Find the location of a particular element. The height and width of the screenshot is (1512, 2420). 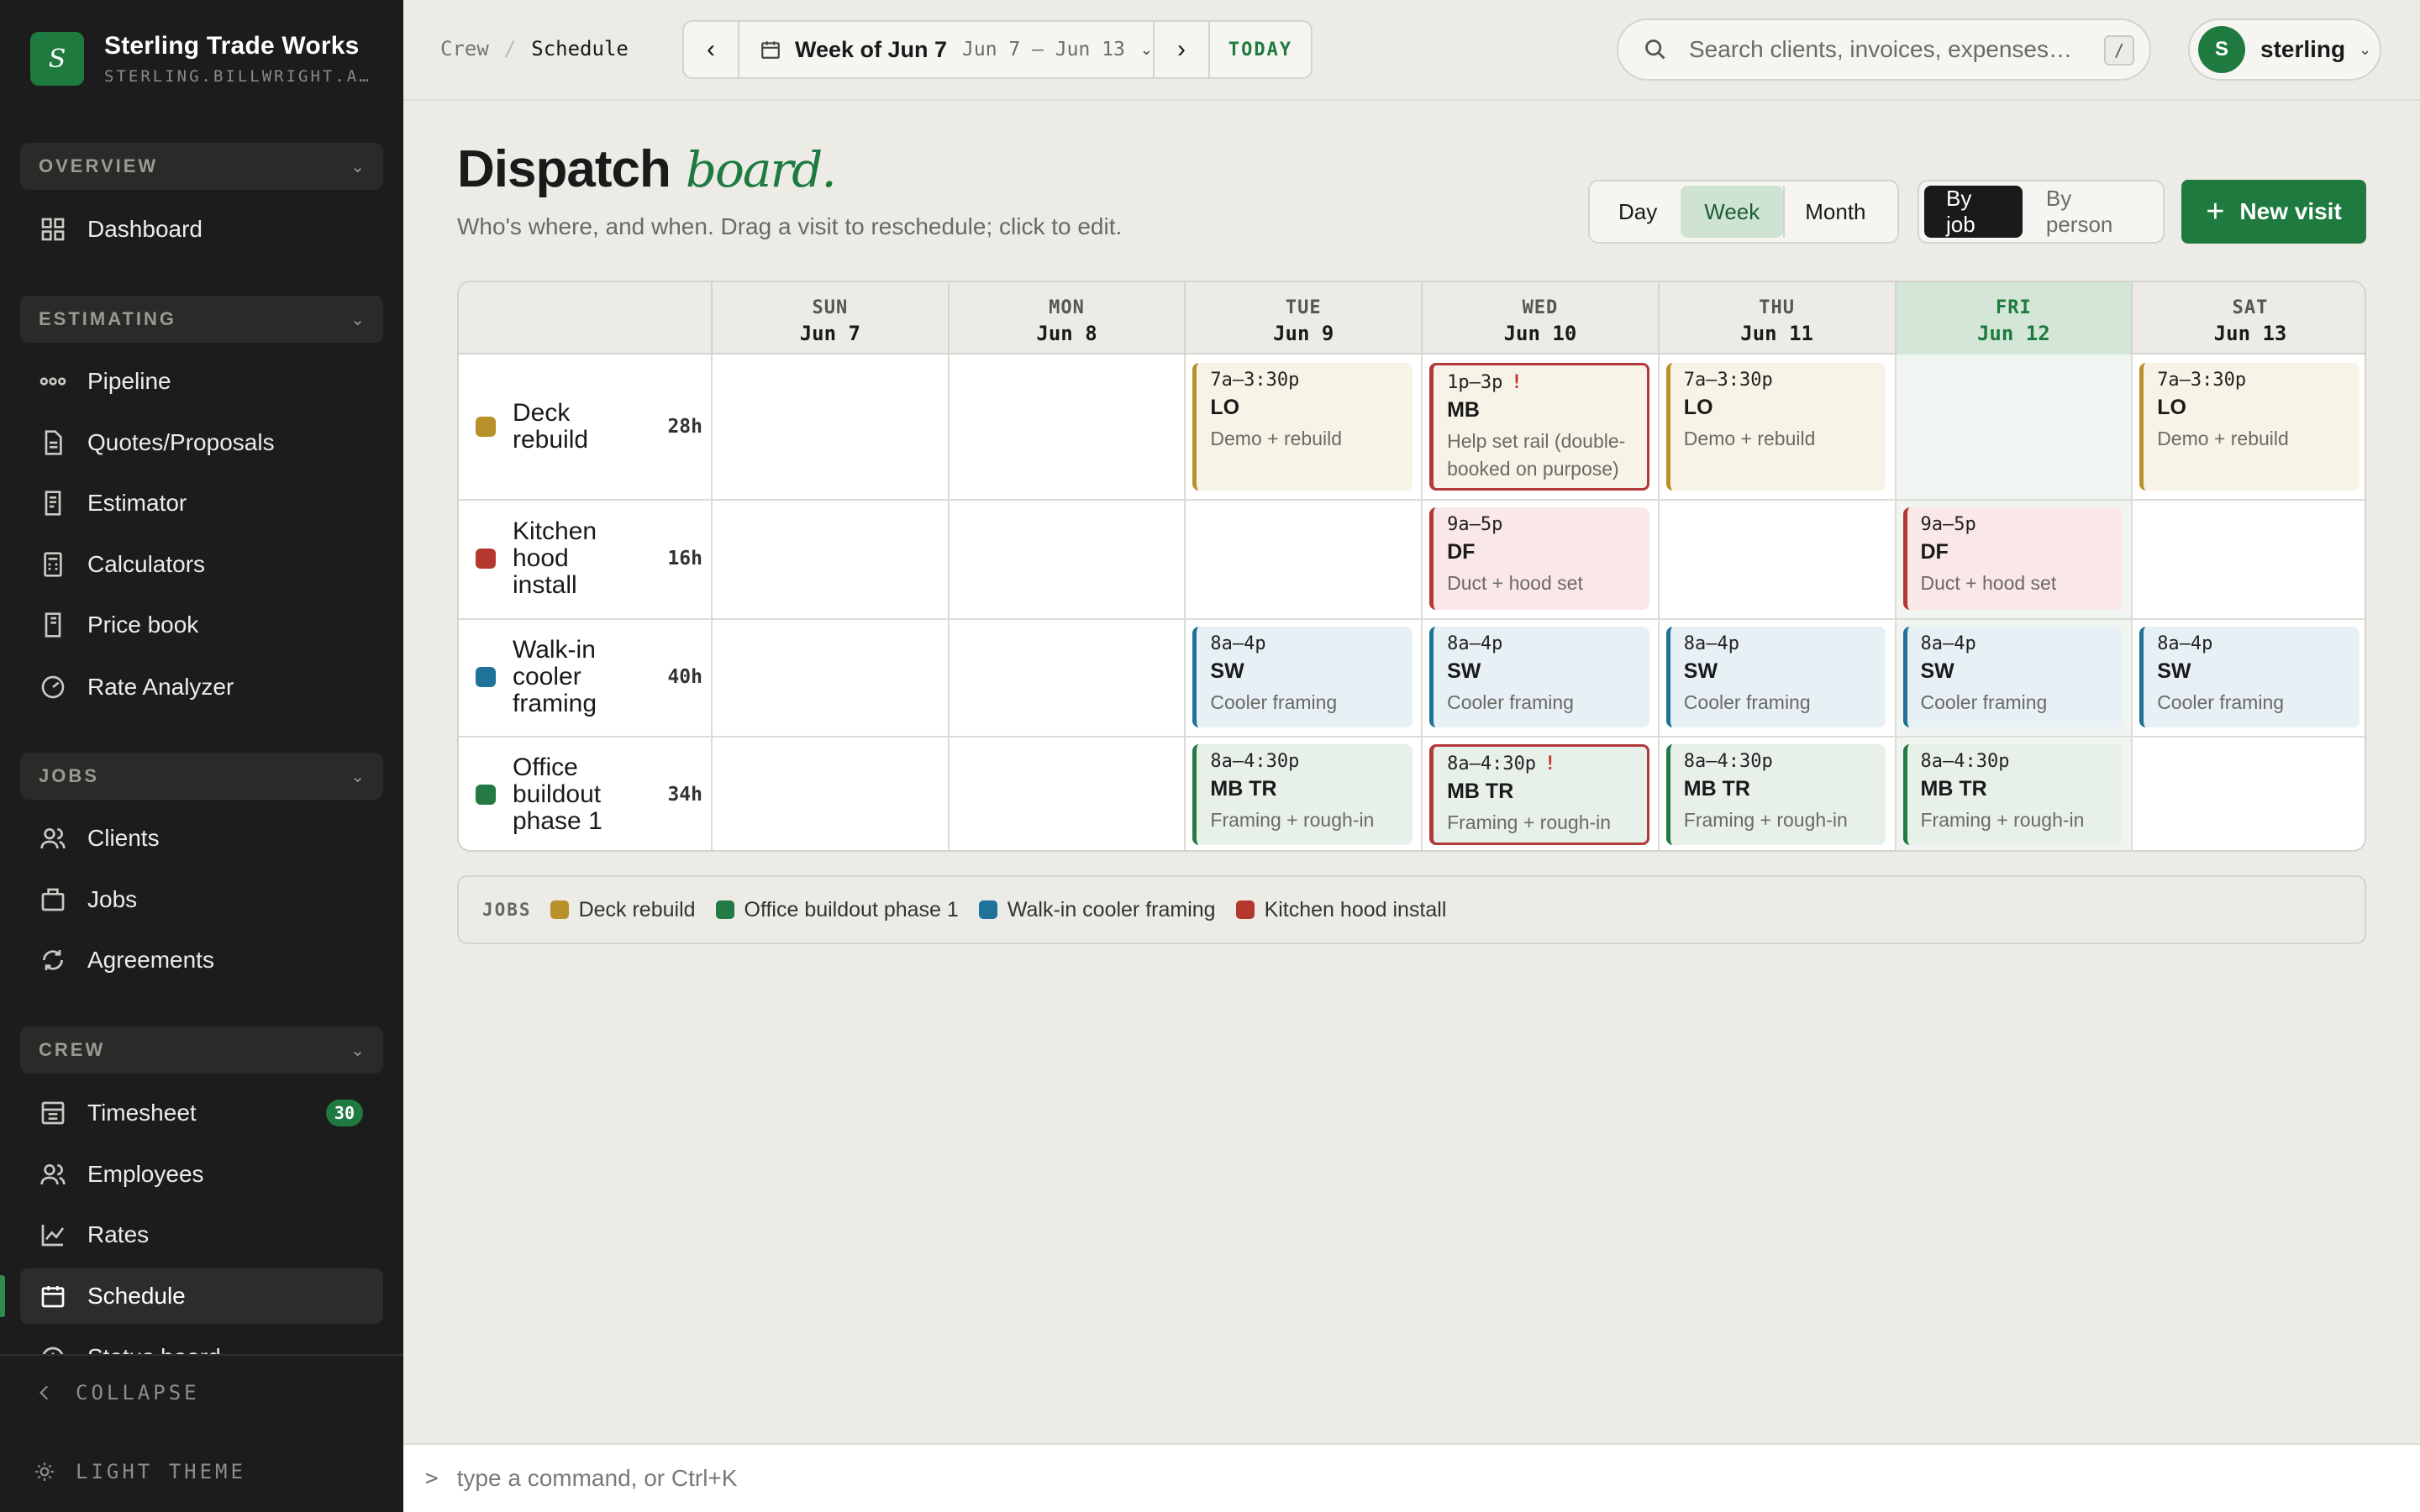

sidebar-item-rates: Rates is located at coordinates (202, 1235).